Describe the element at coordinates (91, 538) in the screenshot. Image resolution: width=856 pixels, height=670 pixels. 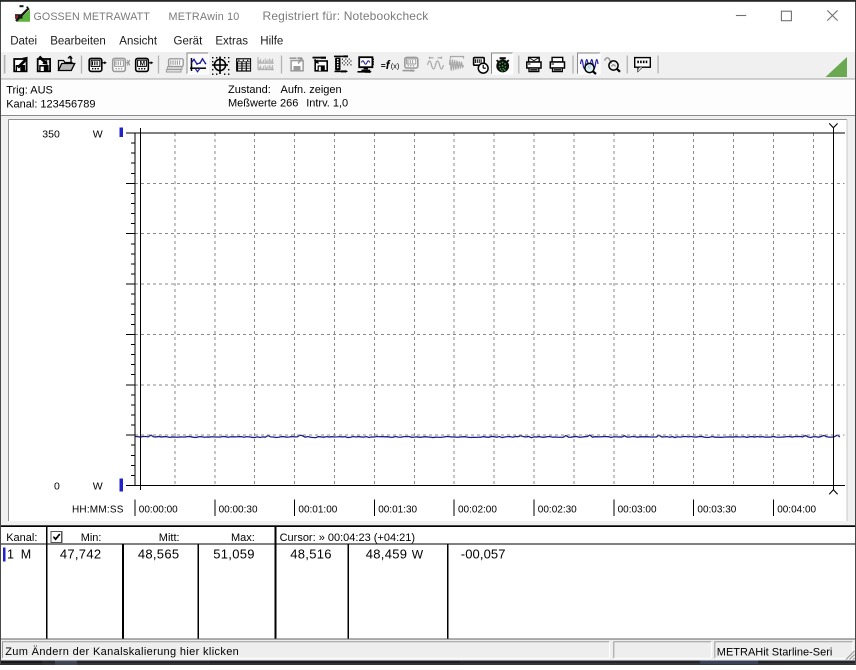
I see `svg-text: Min:` at that location.